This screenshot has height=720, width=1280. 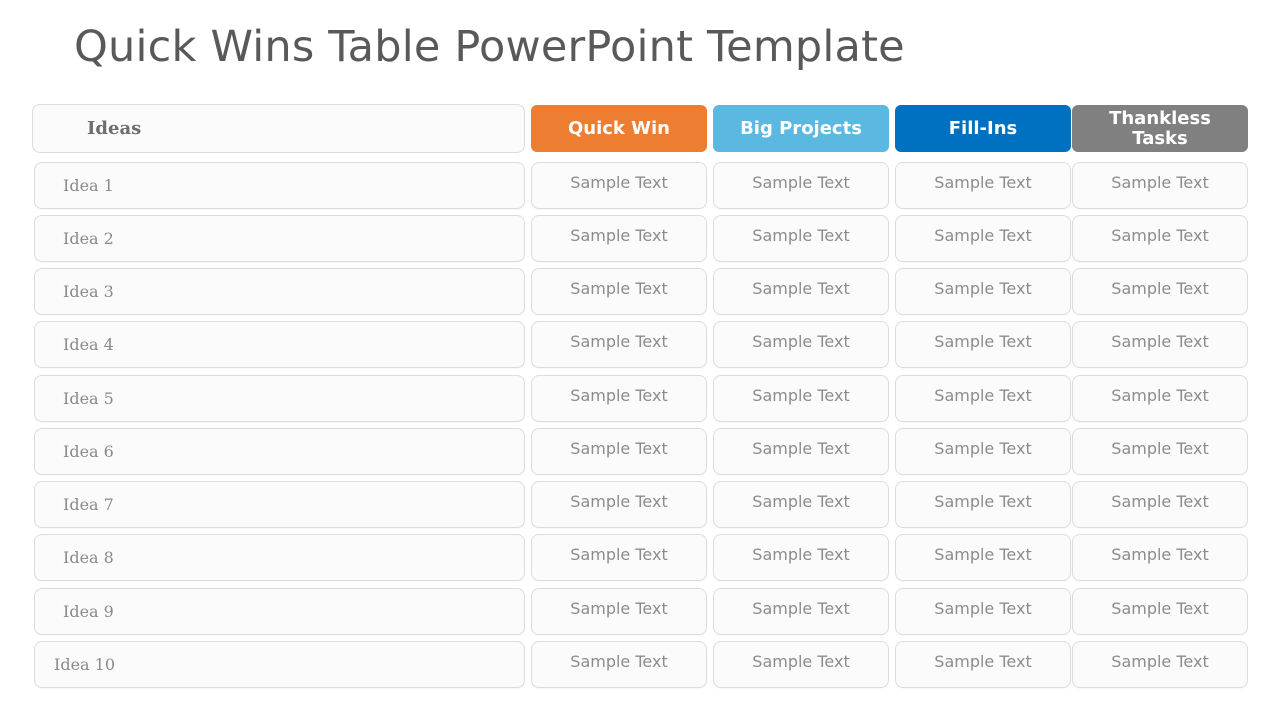 I want to click on slide-title: Quick Wins Table PowerPoint Template, so click(x=489, y=47).